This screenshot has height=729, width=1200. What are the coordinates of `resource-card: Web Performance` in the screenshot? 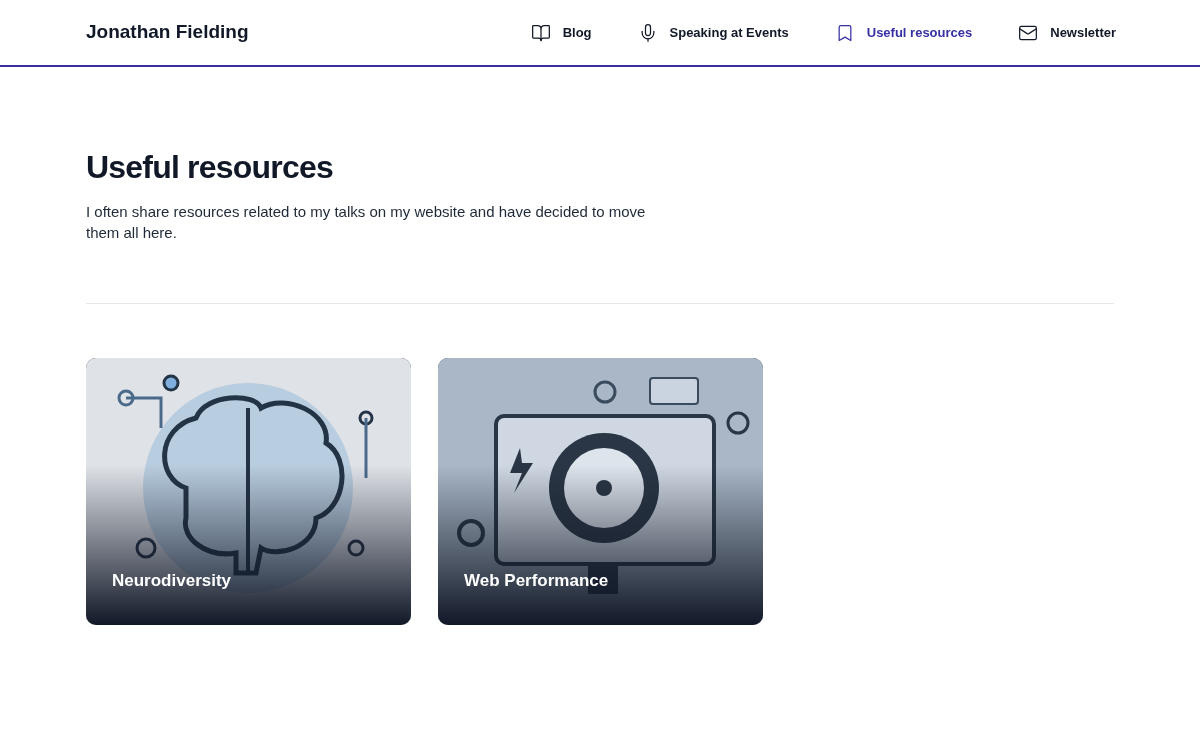 It's located at (600, 491).